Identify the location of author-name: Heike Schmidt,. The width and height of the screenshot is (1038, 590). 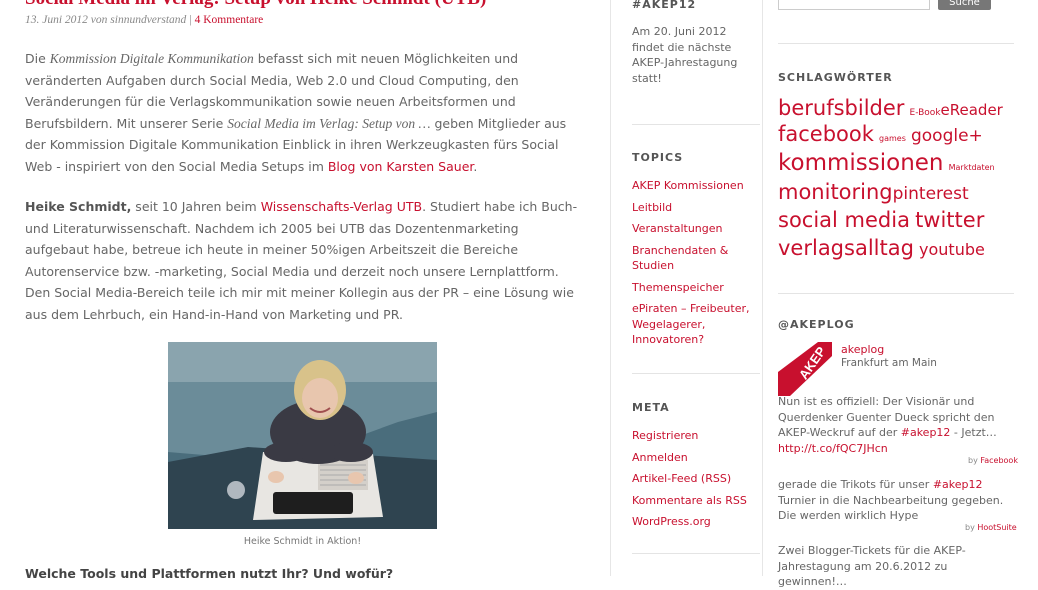
(78, 206).